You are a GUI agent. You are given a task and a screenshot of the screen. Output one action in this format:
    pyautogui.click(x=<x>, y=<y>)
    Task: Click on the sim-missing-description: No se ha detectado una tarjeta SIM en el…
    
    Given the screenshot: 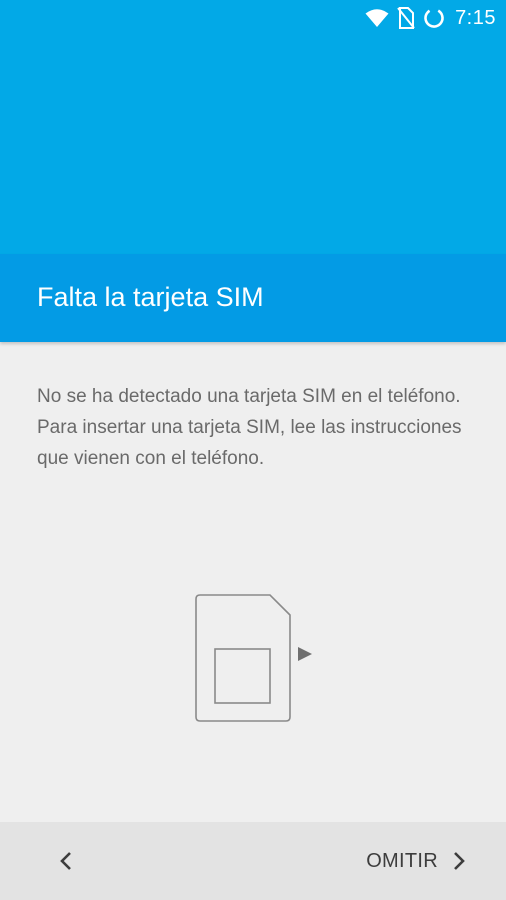 What is the action you would take?
    pyautogui.click(x=249, y=427)
    